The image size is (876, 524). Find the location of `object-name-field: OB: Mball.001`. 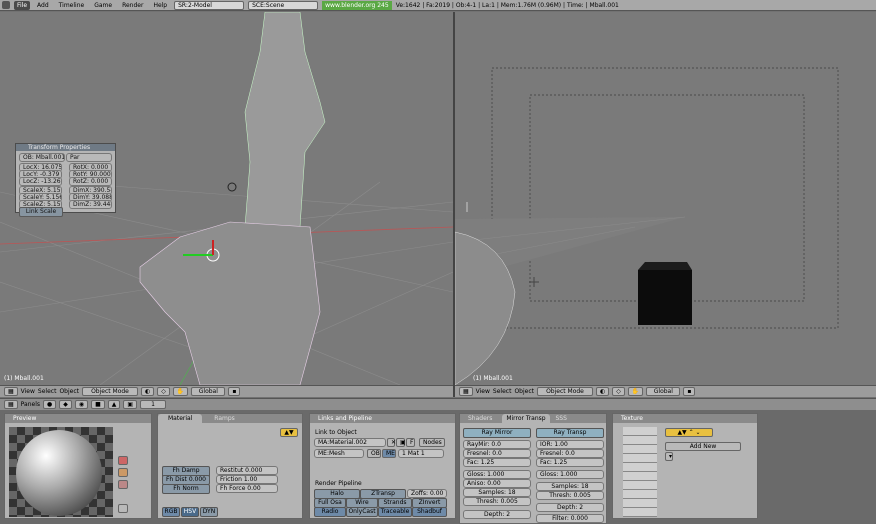

object-name-field: OB: Mball.001 is located at coordinates (42, 157).